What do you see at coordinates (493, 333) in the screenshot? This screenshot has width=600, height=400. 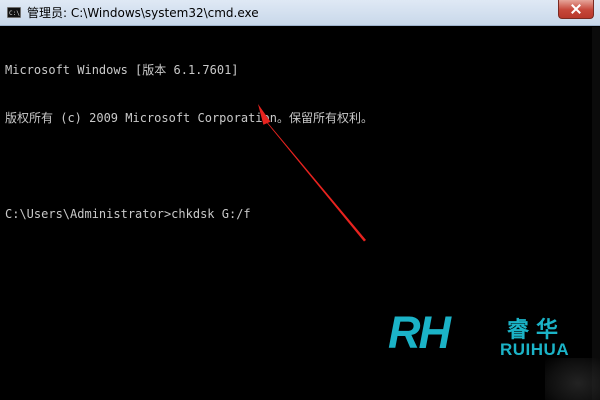 I see `ruihua-watermark-logo: RH 睿华 RUIHUA` at bounding box center [493, 333].